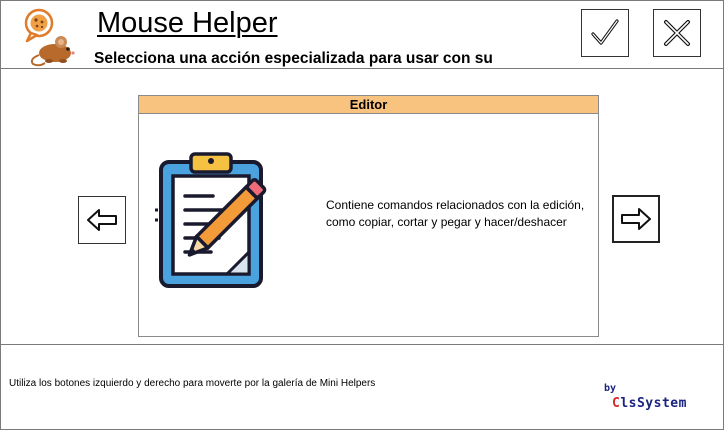 This screenshot has height=430, width=724. What do you see at coordinates (211, 220) in the screenshot?
I see `clipboard-pencil-icon` at bounding box center [211, 220].